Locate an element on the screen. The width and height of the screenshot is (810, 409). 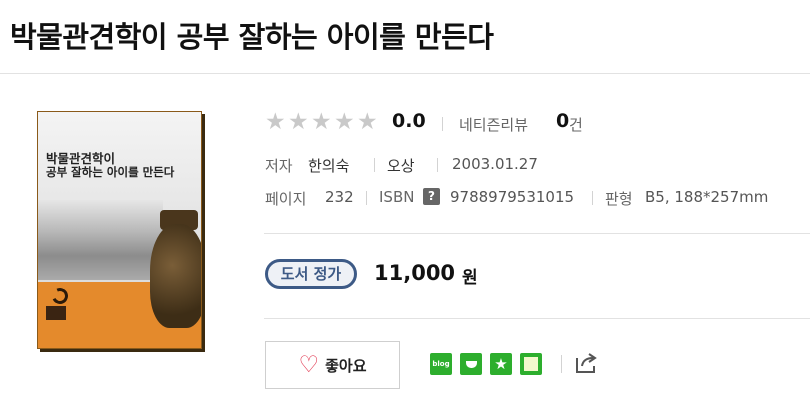
cover-pot is located at coordinates (175, 276).